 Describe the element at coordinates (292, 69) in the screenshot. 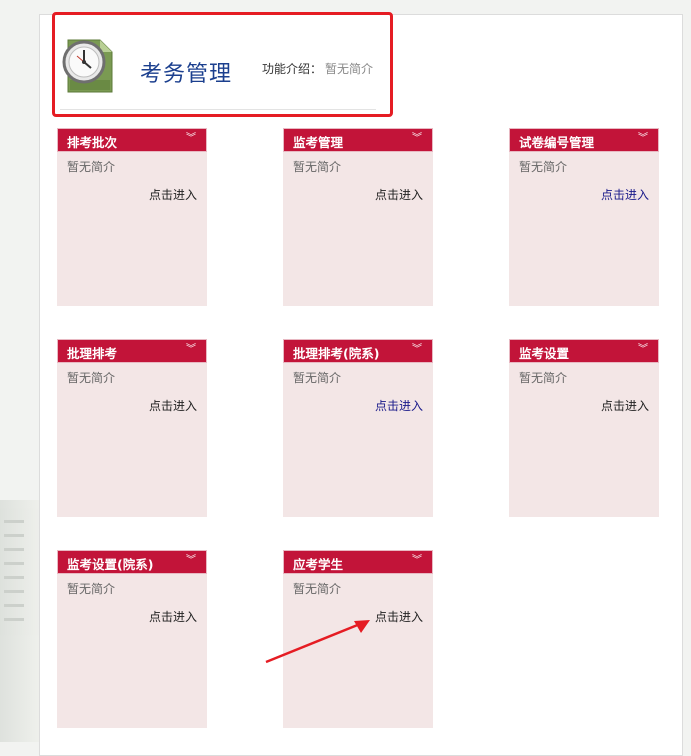

I see `intro-label: 功能介绍：` at that location.